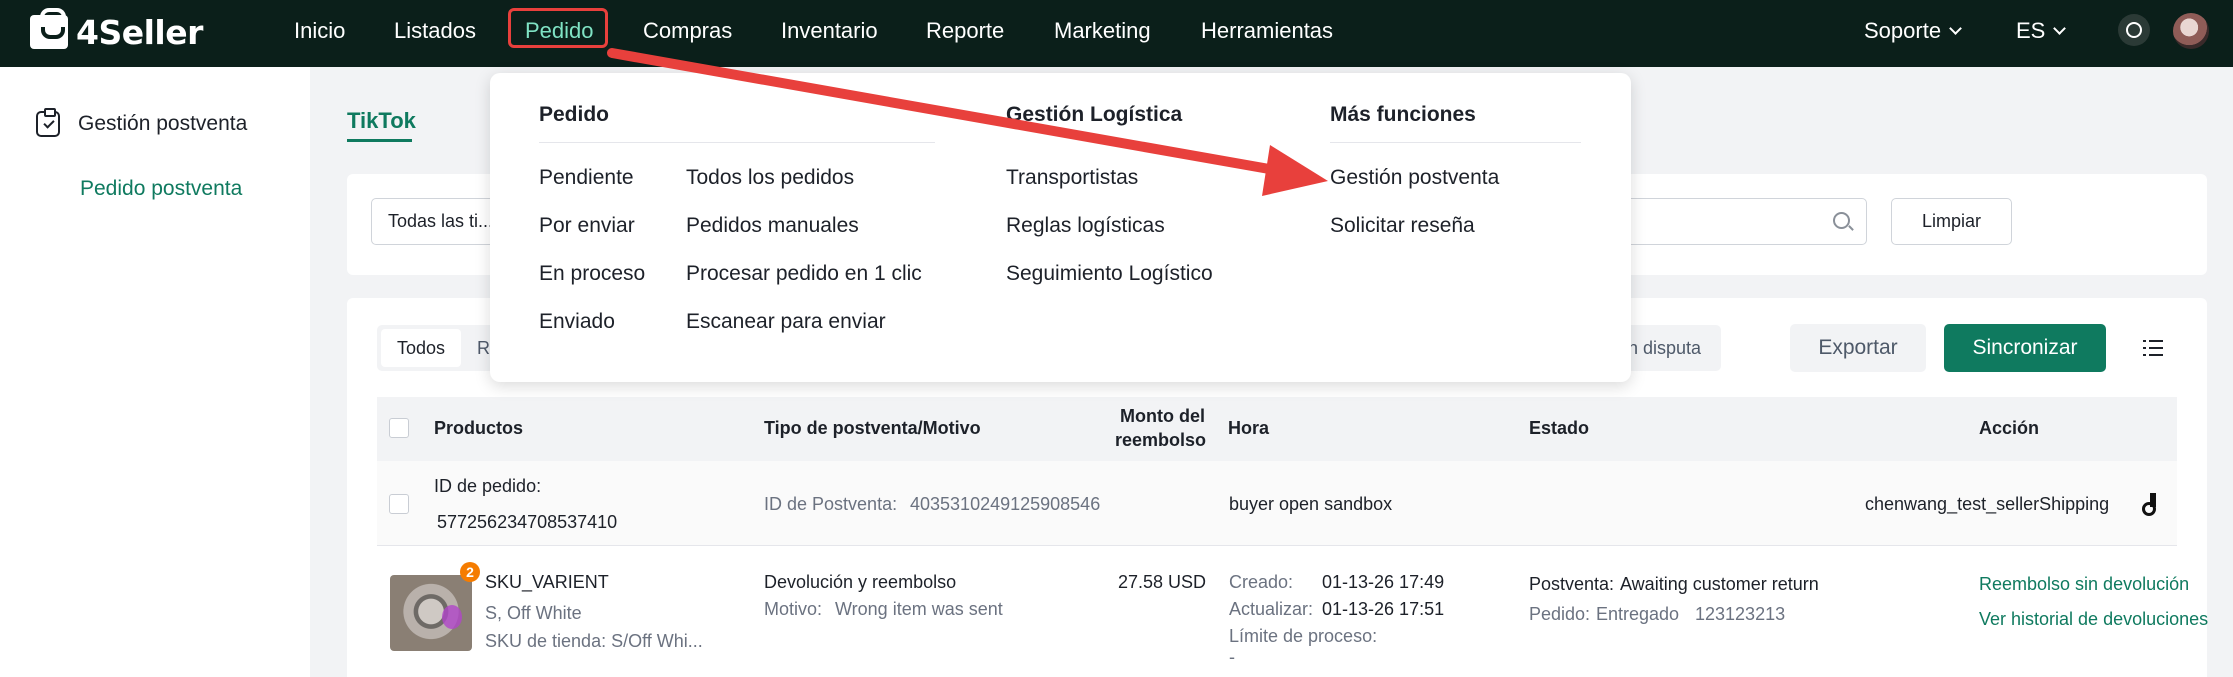 Image resolution: width=2233 pixels, height=677 pixels. I want to click on sidebar-item-aftersale-order: Pedido postventa, so click(161, 189).